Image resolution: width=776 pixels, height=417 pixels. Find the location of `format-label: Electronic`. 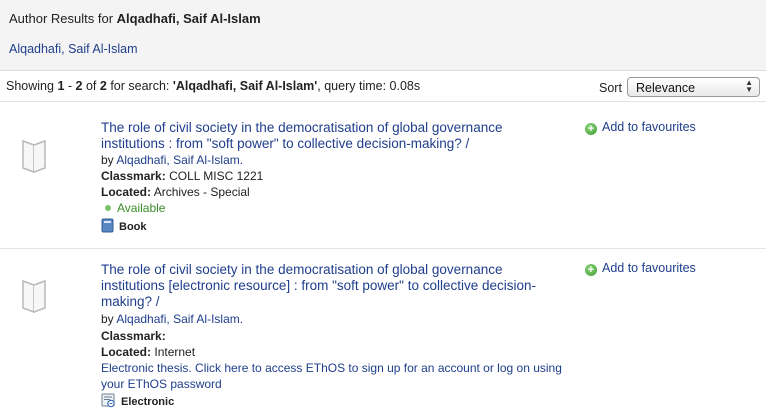

format-label: Electronic is located at coordinates (148, 402).